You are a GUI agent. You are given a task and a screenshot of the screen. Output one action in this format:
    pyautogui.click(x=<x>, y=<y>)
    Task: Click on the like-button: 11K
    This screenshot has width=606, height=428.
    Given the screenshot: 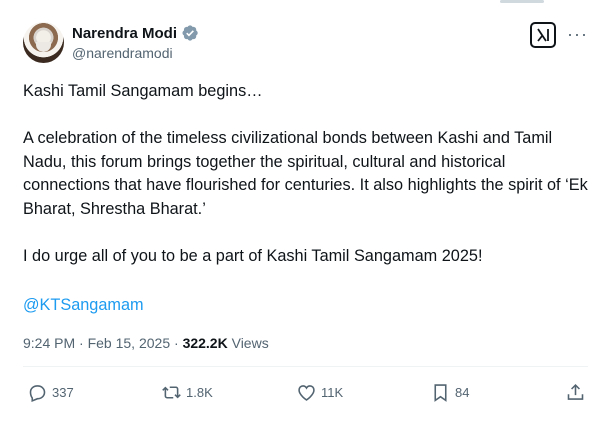 What is the action you would take?
    pyautogui.click(x=319, y=392)
    